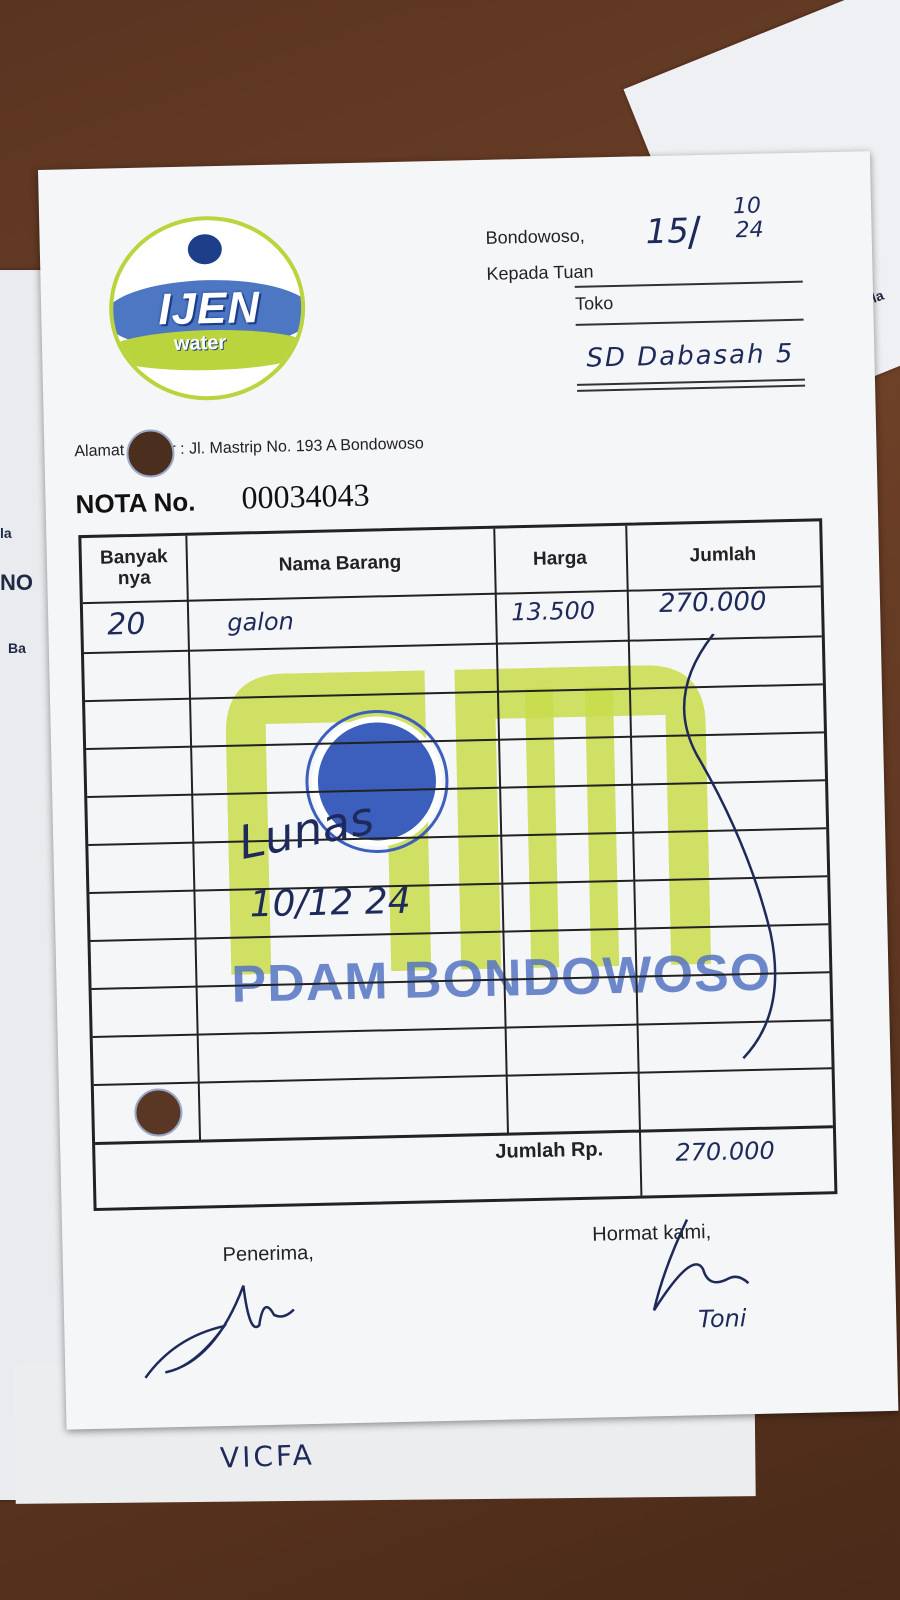 This screenshot has height=1600, width=900. What do you see at coordinates (701, 1265) in the screenshot?
I see `sender-signature` at bounding box center [701, 1265].